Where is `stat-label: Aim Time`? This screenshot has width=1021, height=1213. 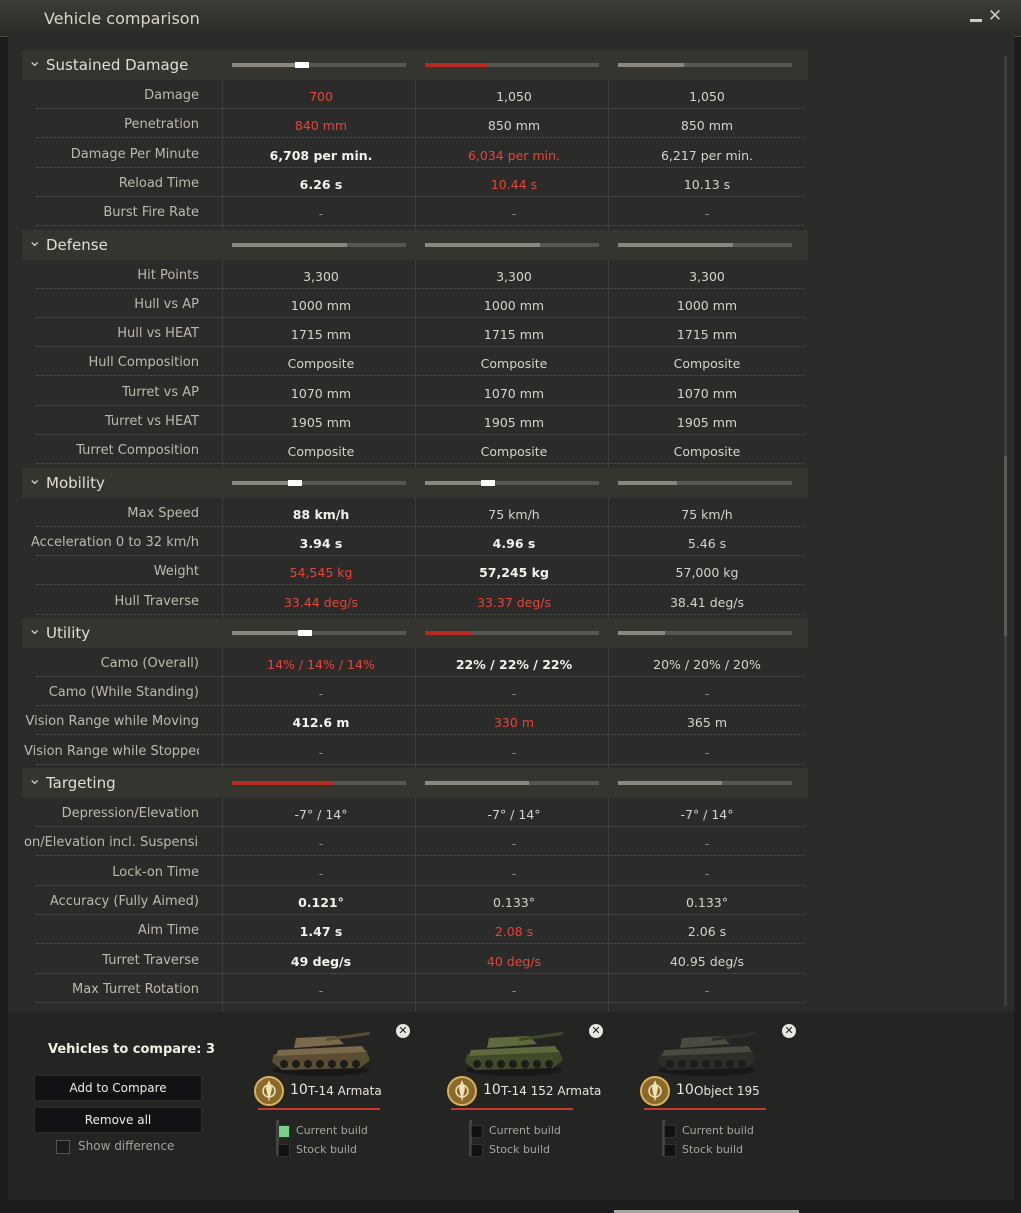 stat-label: Aim Time is located at coordinates (168, 931).